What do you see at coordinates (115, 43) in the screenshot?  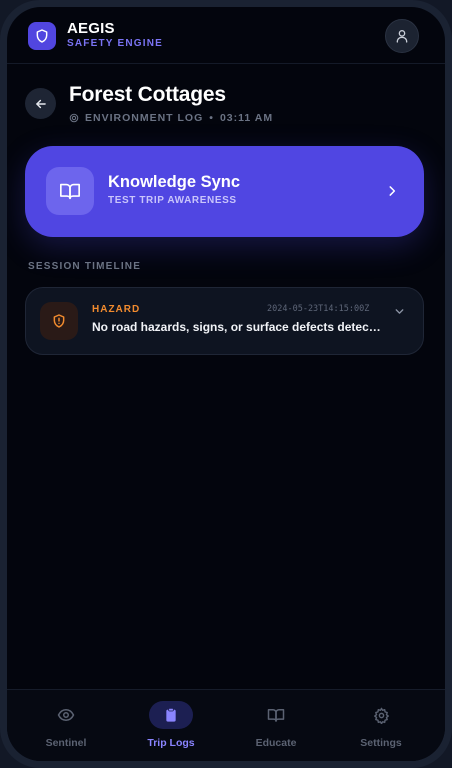 I see `app-subtitle: SAFETY ENGINE` at bounding box center [115, 43].